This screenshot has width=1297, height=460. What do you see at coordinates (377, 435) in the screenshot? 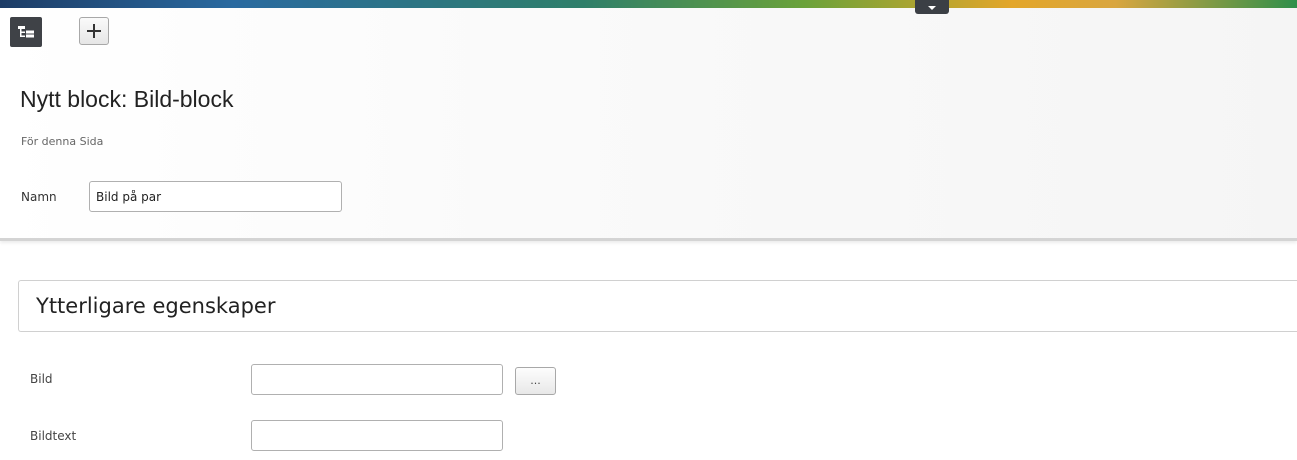
I see `caption-input` at bounding box center [377, 435].